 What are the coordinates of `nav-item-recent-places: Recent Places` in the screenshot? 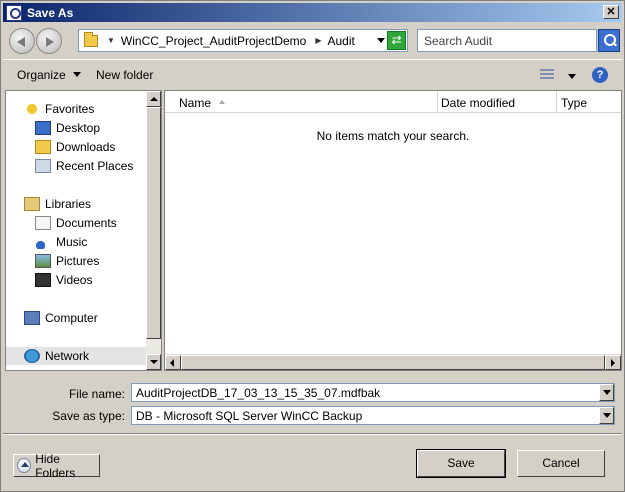 It's located at (76, 166).